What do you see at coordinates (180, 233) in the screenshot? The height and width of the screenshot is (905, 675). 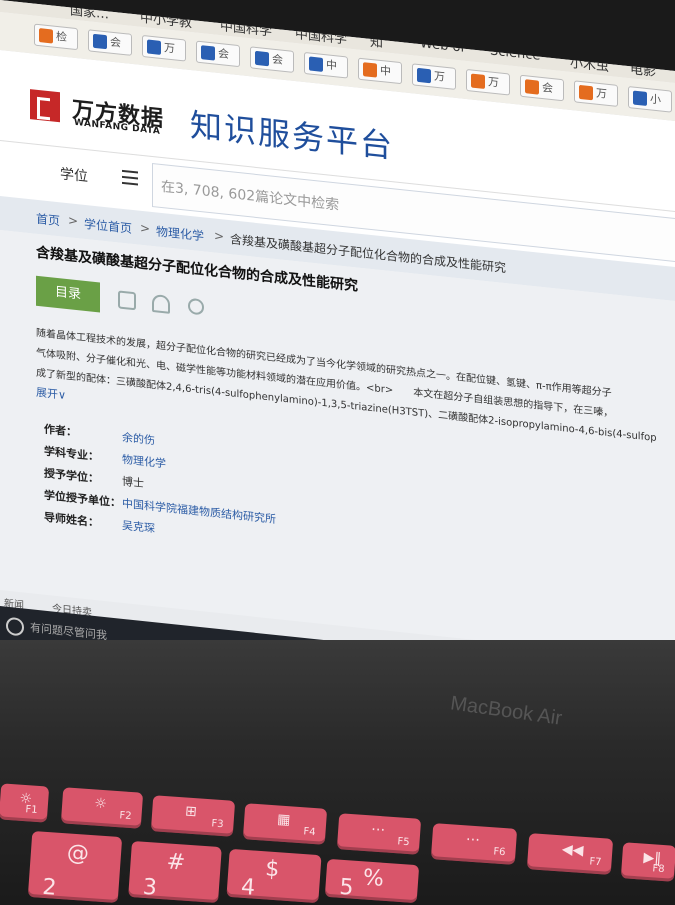 I see `breadcrumb-level2: 物理化学` at bounding box center [180, 233].